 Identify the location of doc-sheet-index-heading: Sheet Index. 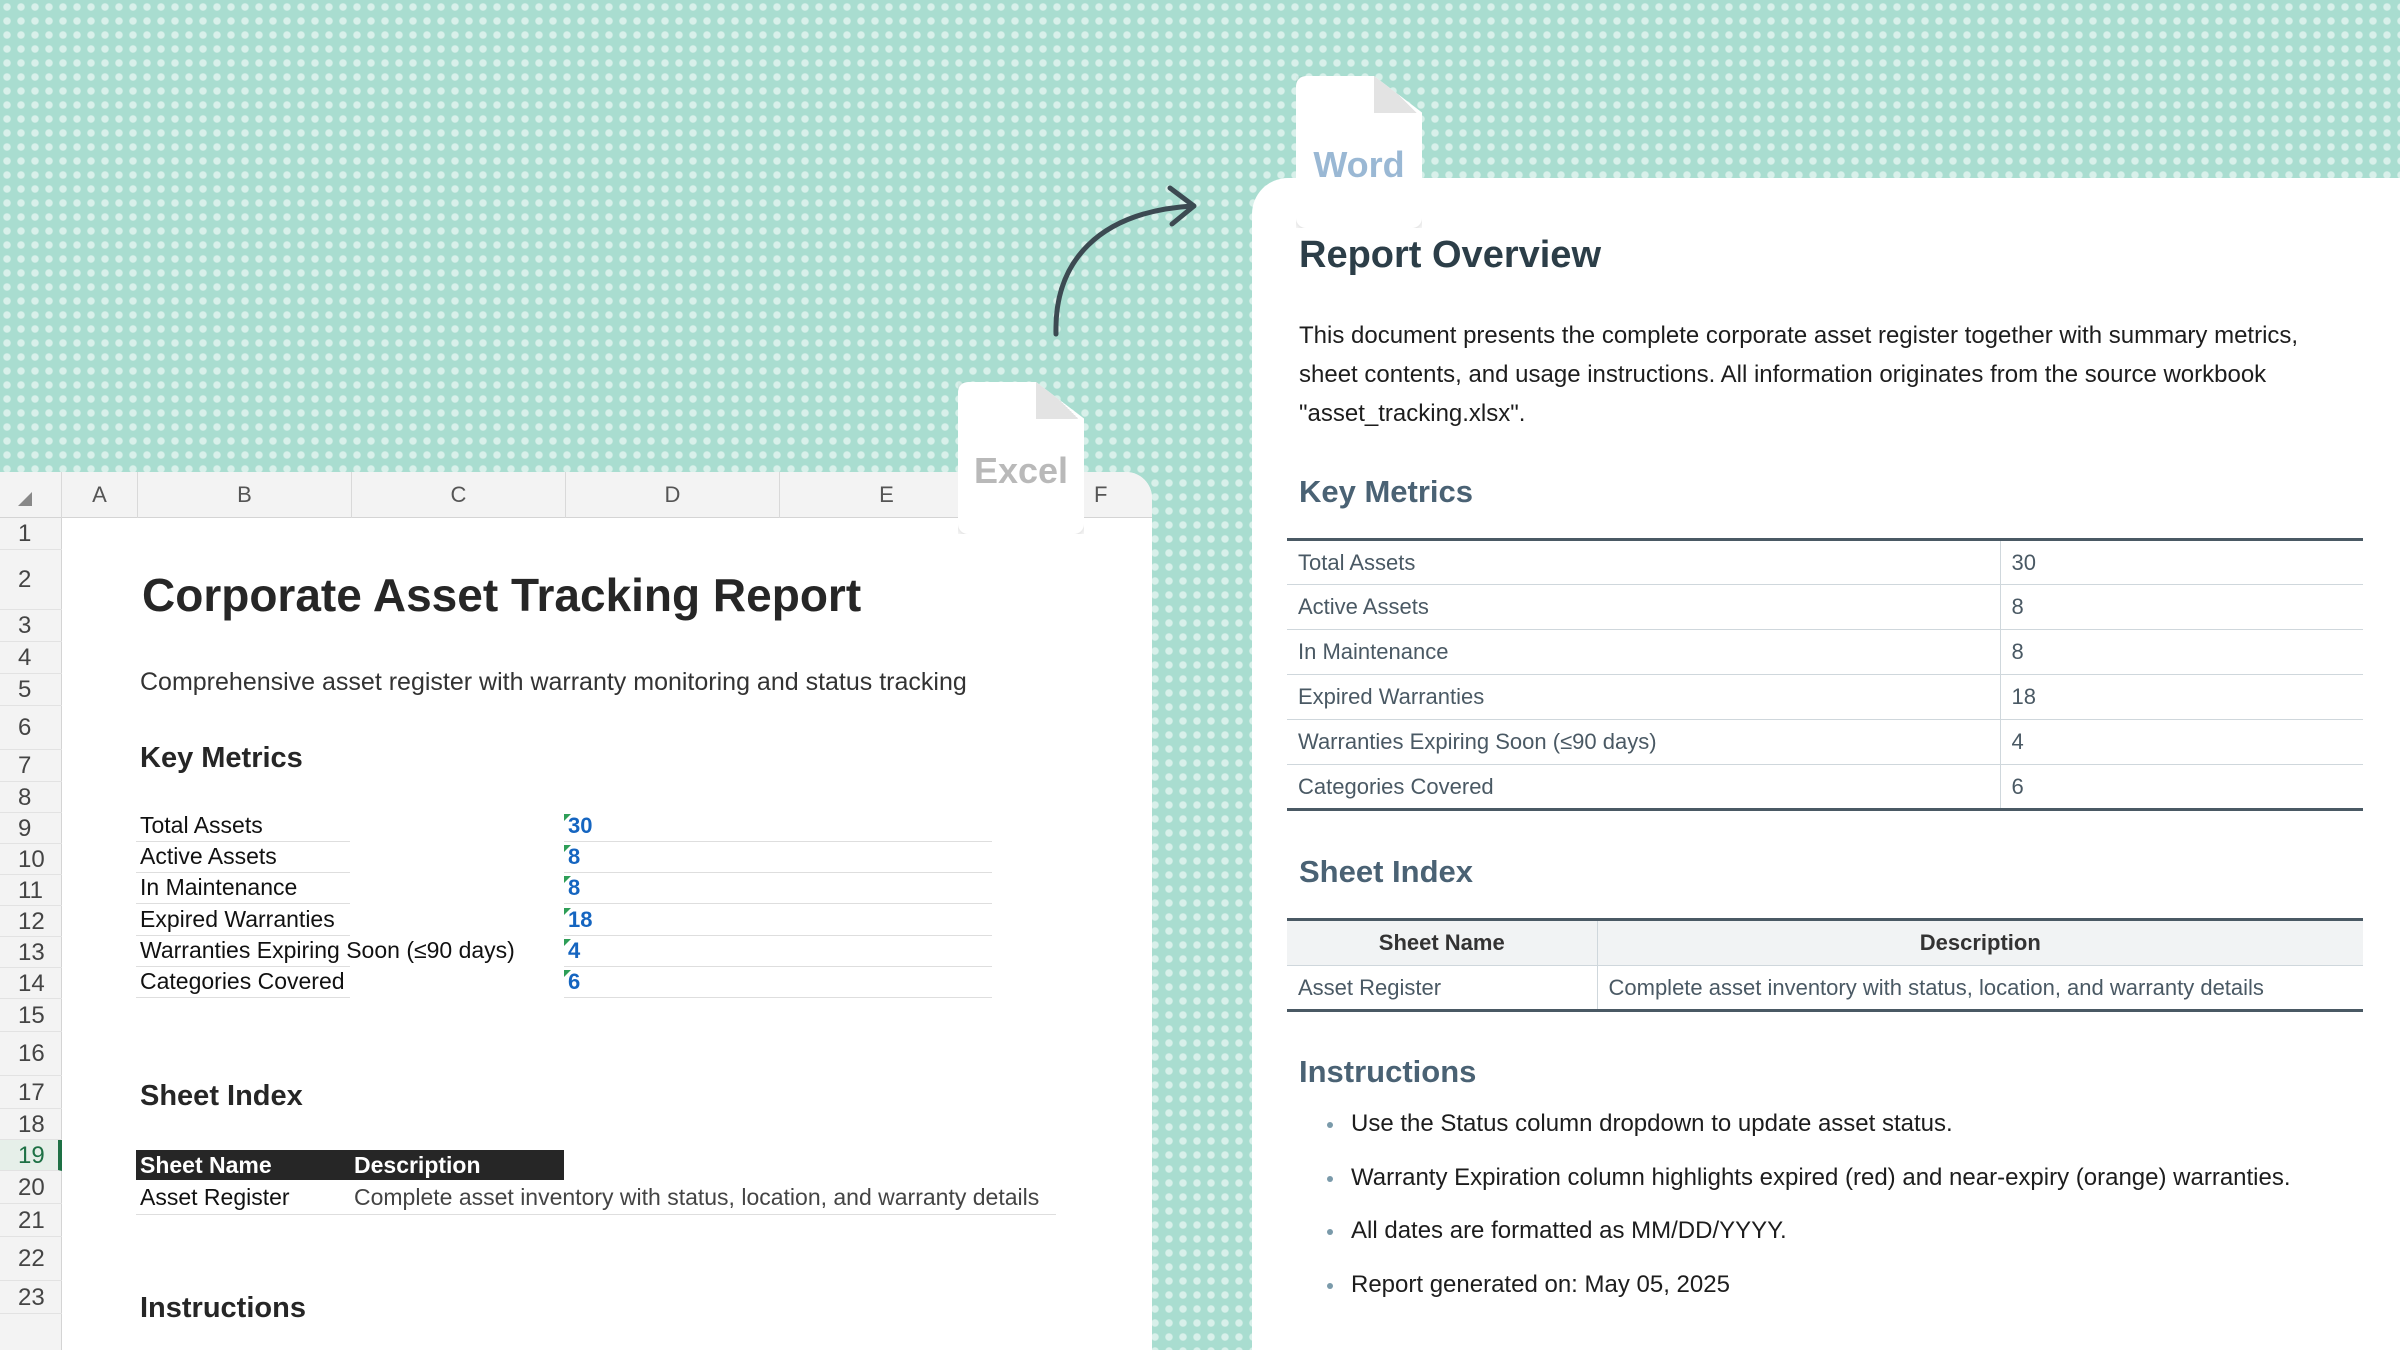
(1386, 871).